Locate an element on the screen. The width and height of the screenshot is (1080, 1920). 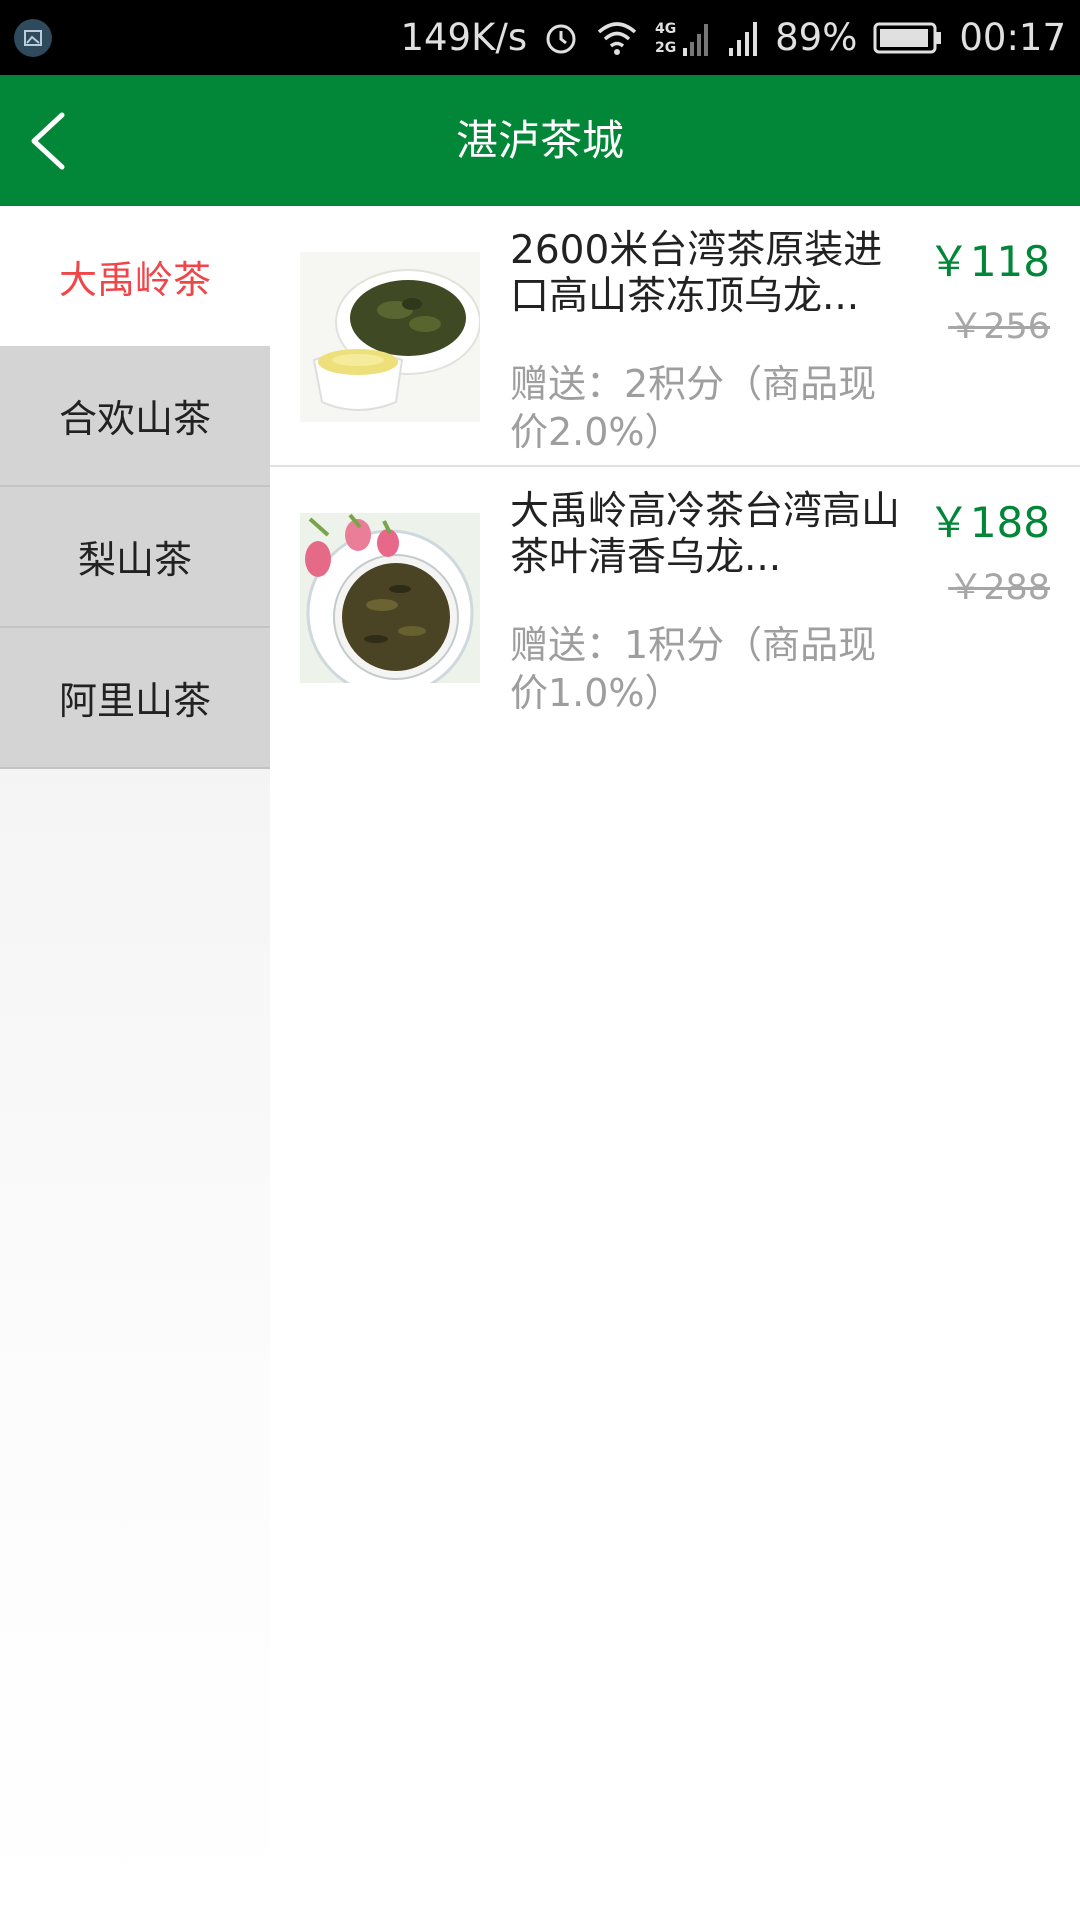
battery-icon is located at coordinates (908, 38).